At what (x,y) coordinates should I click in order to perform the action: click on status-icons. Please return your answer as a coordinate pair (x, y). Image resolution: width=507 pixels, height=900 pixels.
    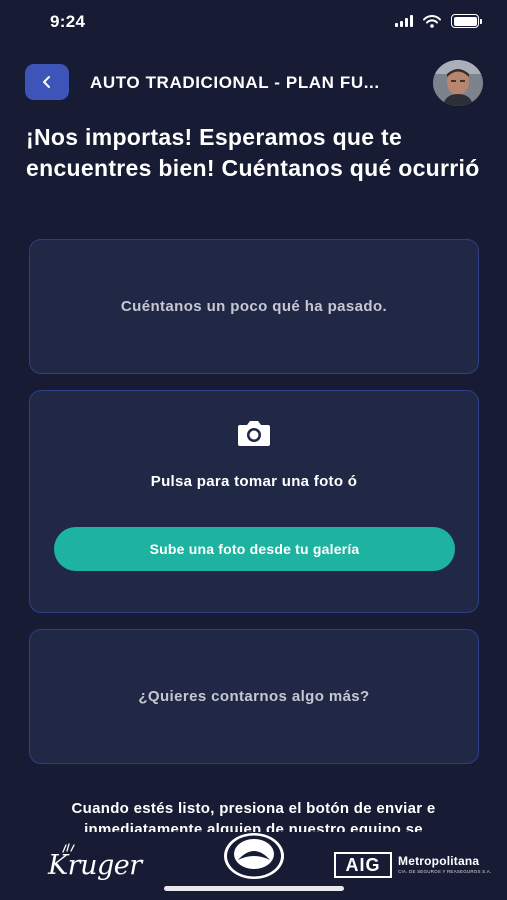
    Looking at the image, I should click on (438, 21).